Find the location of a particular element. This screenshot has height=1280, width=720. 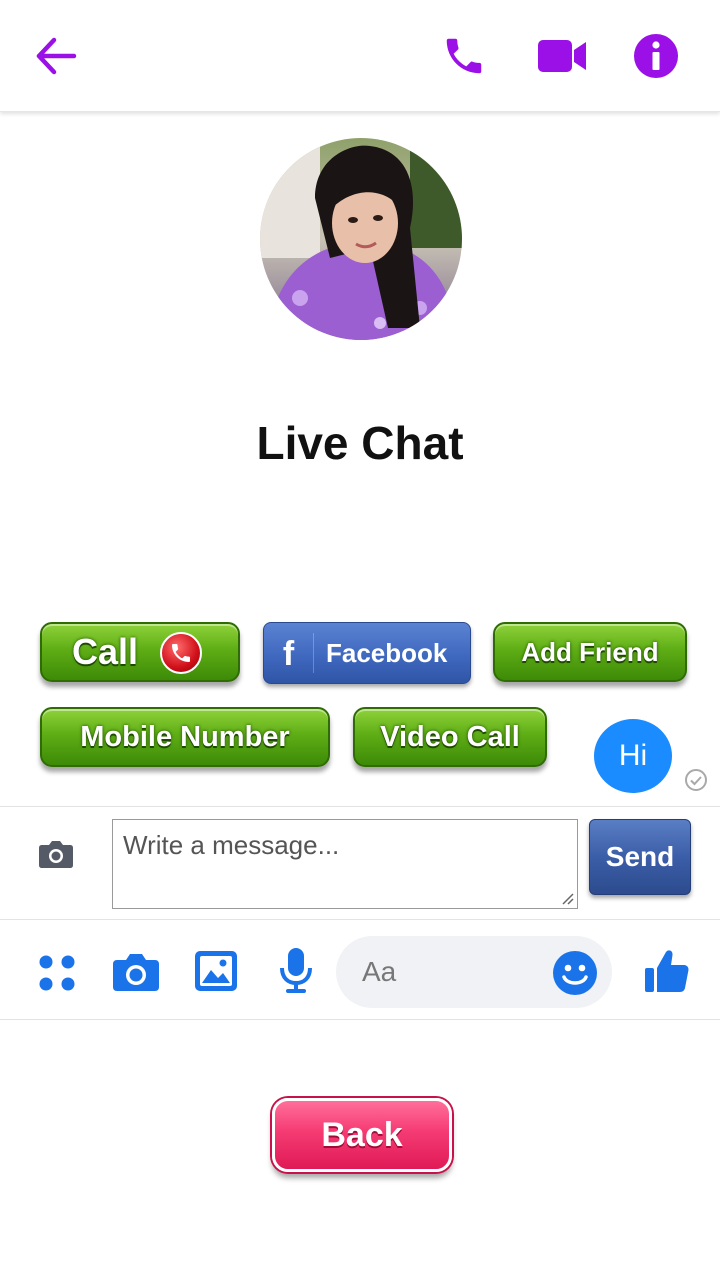

message-input is located at coordinates (345, 864).